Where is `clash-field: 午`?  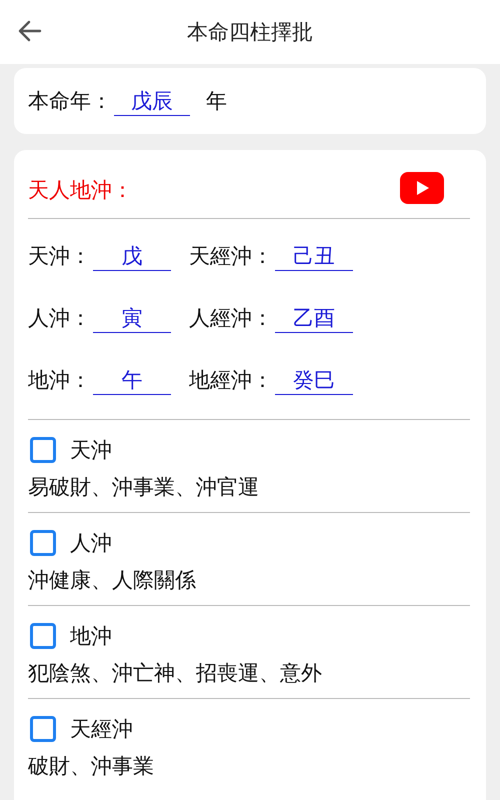 clash-field: 午 is located at coordinates (132, 380).